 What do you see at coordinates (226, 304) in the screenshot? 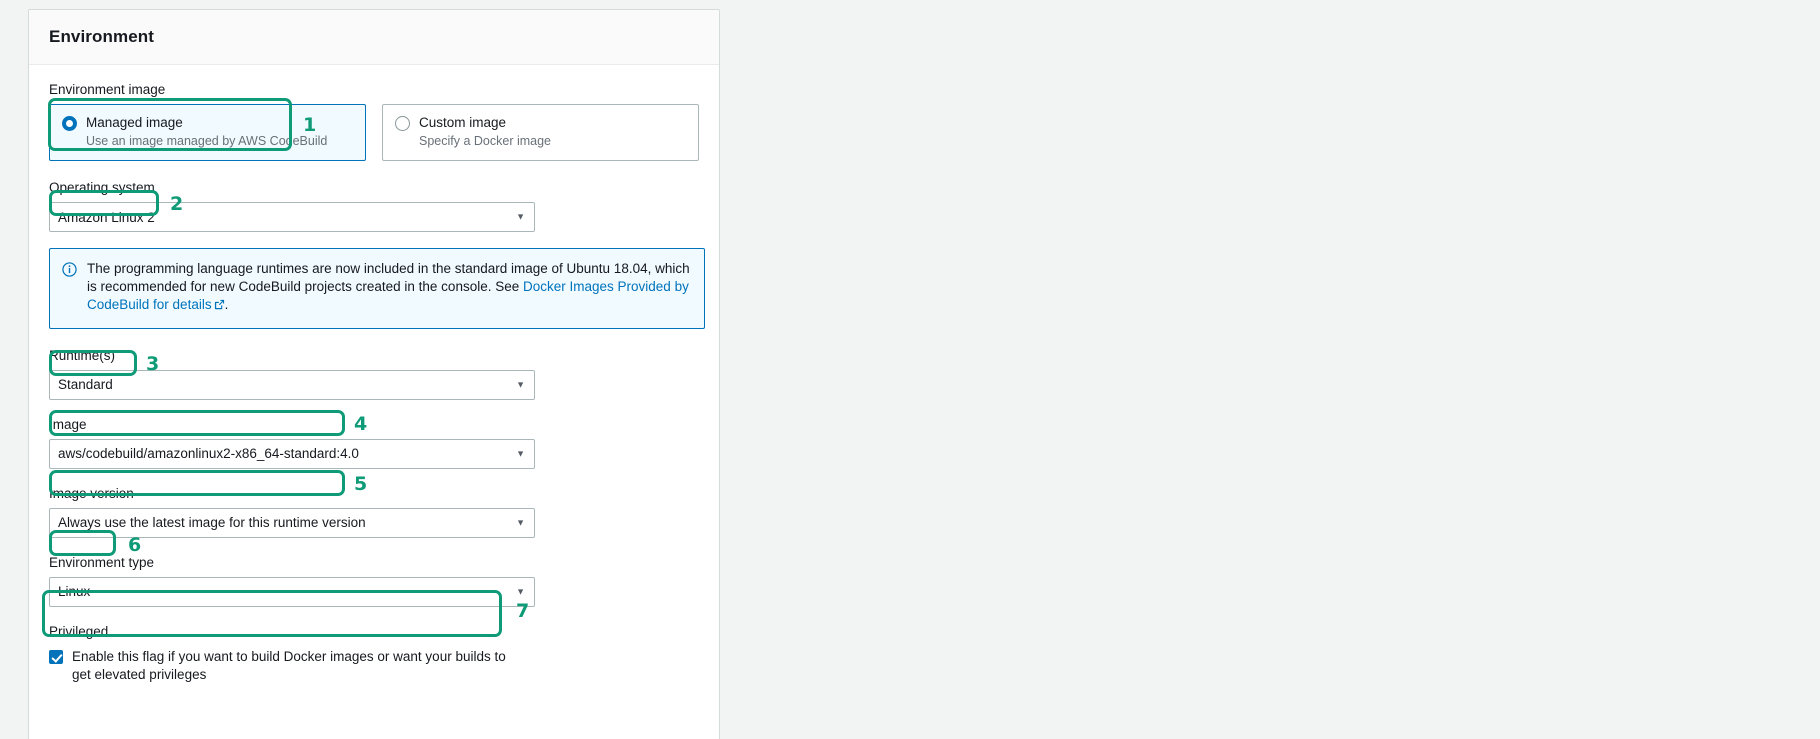
I see `info-alert-text-part-2: .` at bounding box center [226, 304].